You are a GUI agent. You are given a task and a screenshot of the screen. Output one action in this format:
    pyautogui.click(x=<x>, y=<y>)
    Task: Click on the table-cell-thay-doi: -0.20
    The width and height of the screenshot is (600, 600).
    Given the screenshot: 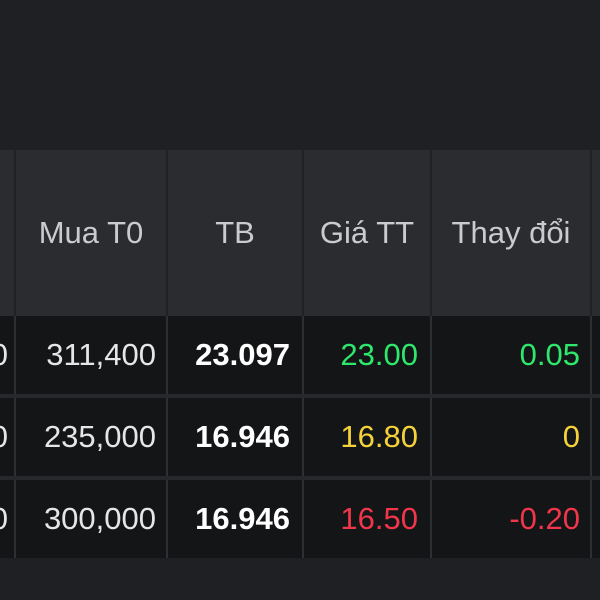 What is the action you would take?
    pyautogui.click(x=512, y=519)
    